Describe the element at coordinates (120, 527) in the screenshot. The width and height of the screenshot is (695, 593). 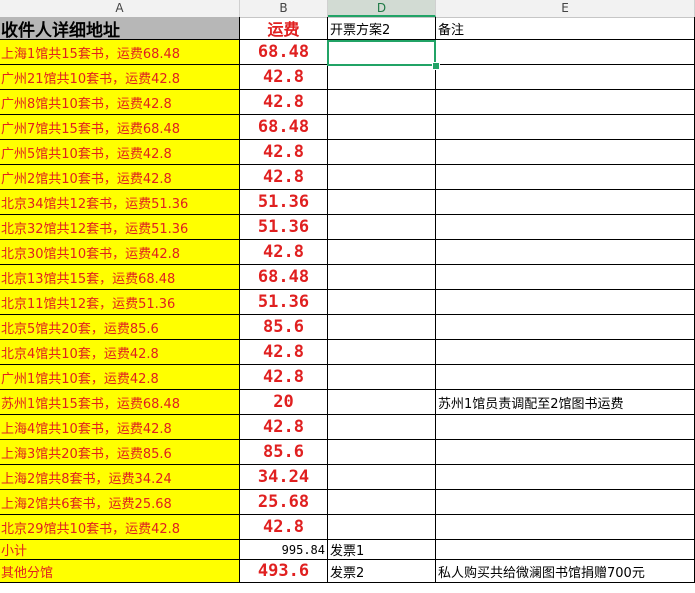
I see `address-cell: 北京29馆共10套书，运费42.8` at that location.